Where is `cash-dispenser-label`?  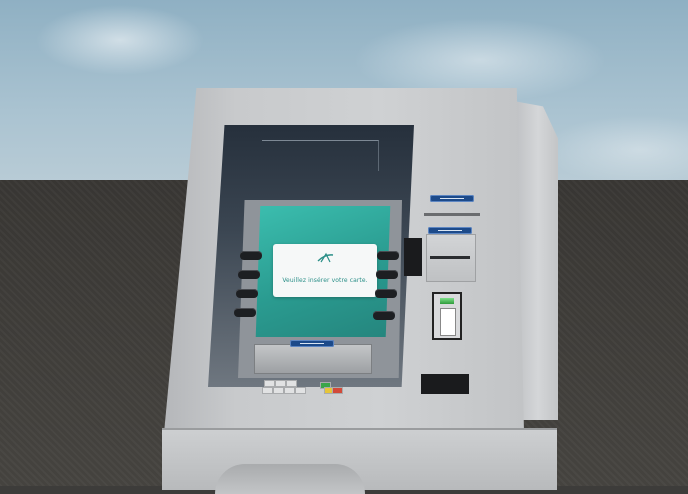 cash-dispenser-label is located at coordinates (312, 343).